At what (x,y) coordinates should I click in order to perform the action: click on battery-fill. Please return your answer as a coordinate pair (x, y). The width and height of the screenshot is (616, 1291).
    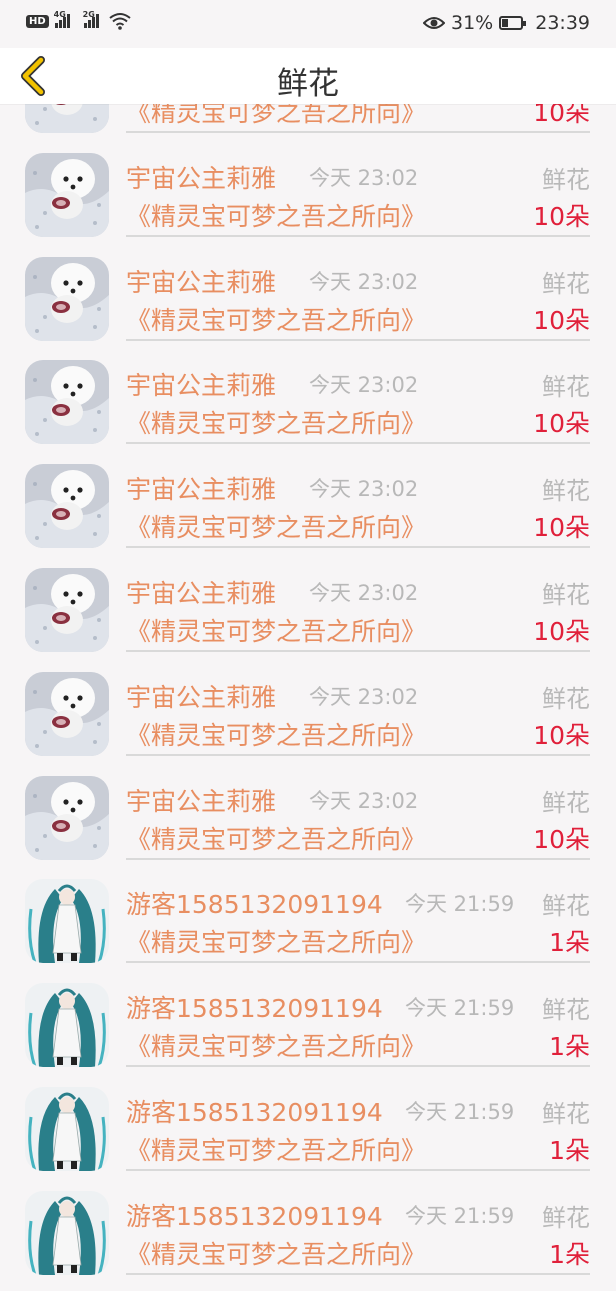
    Looking at the image, I should click on (505, 23).